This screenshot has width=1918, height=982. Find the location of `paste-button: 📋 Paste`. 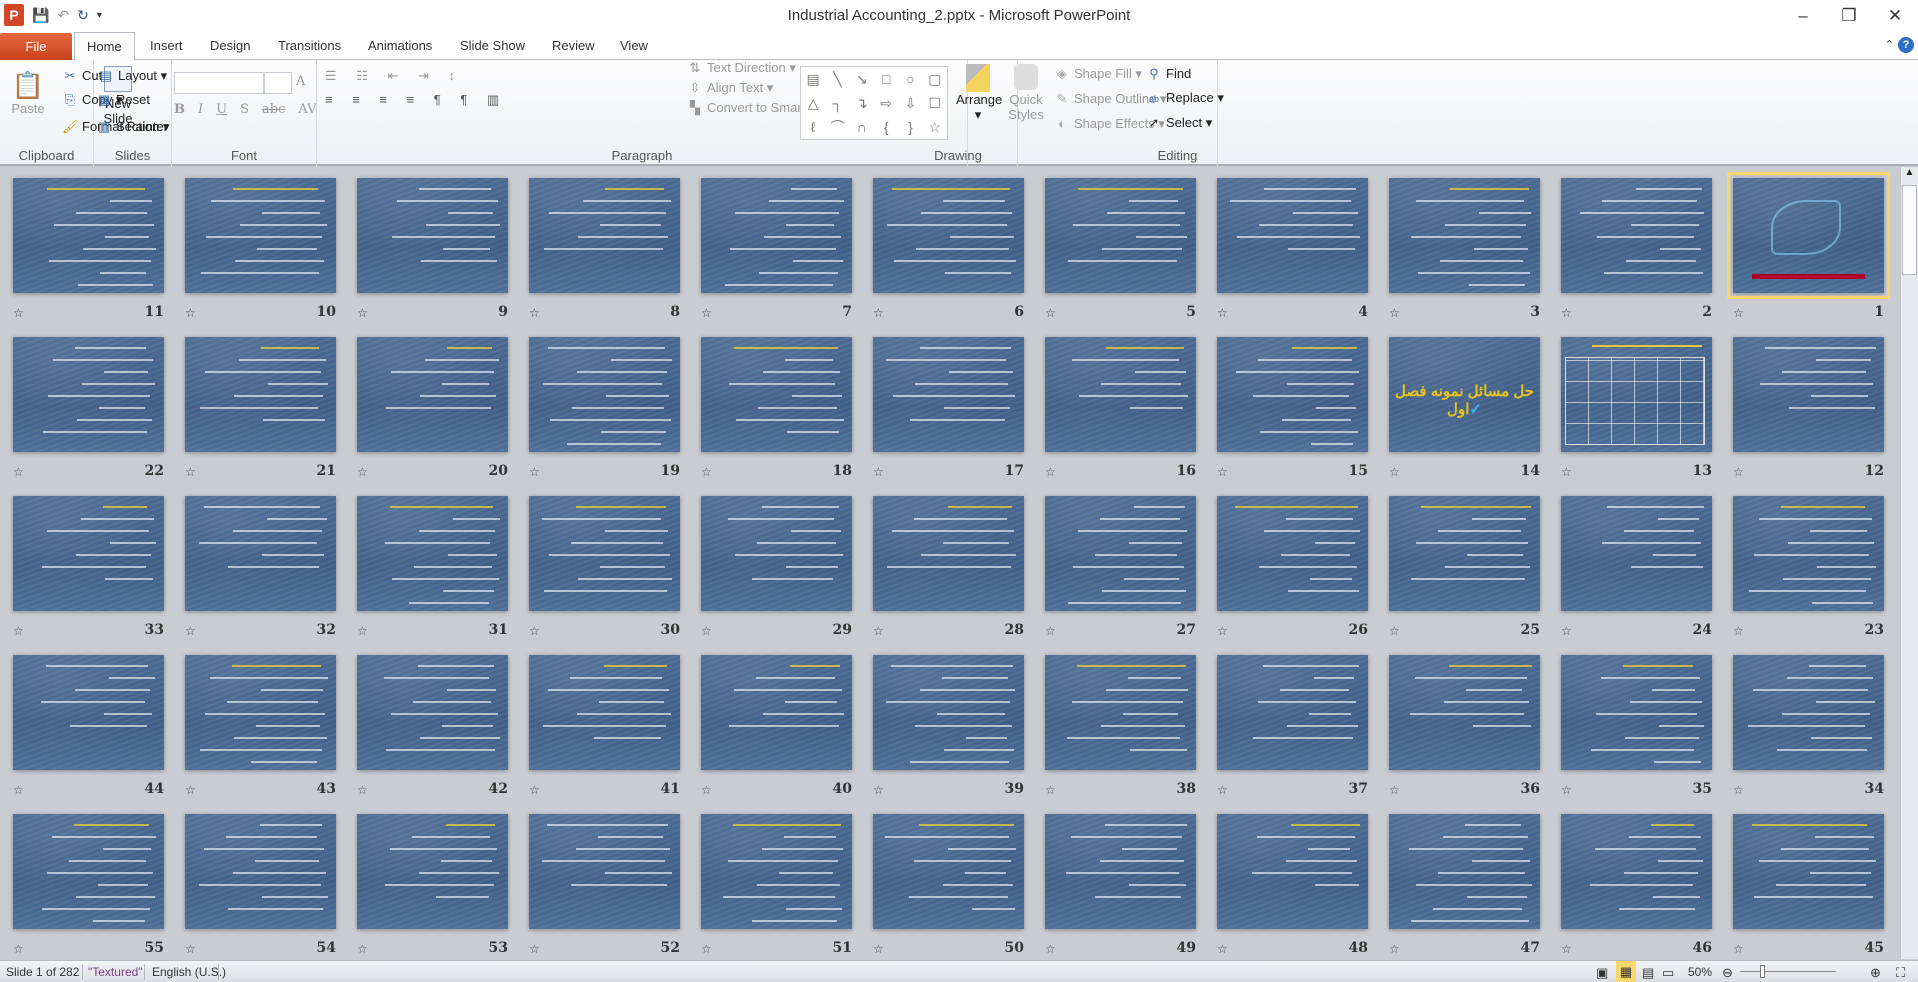

paste-button: 📋 Paste is located at coordinates (28, 93).